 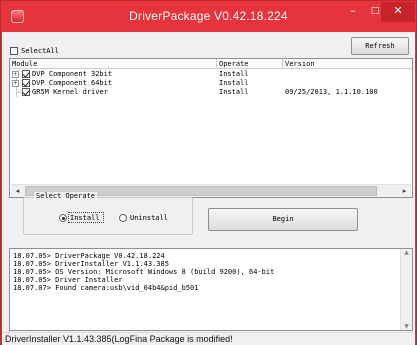 What do you see at coordinates (70, 92) in the screenshot?
I see `module-name: GR5M Kernel driver` at bounding box center [70, 92].